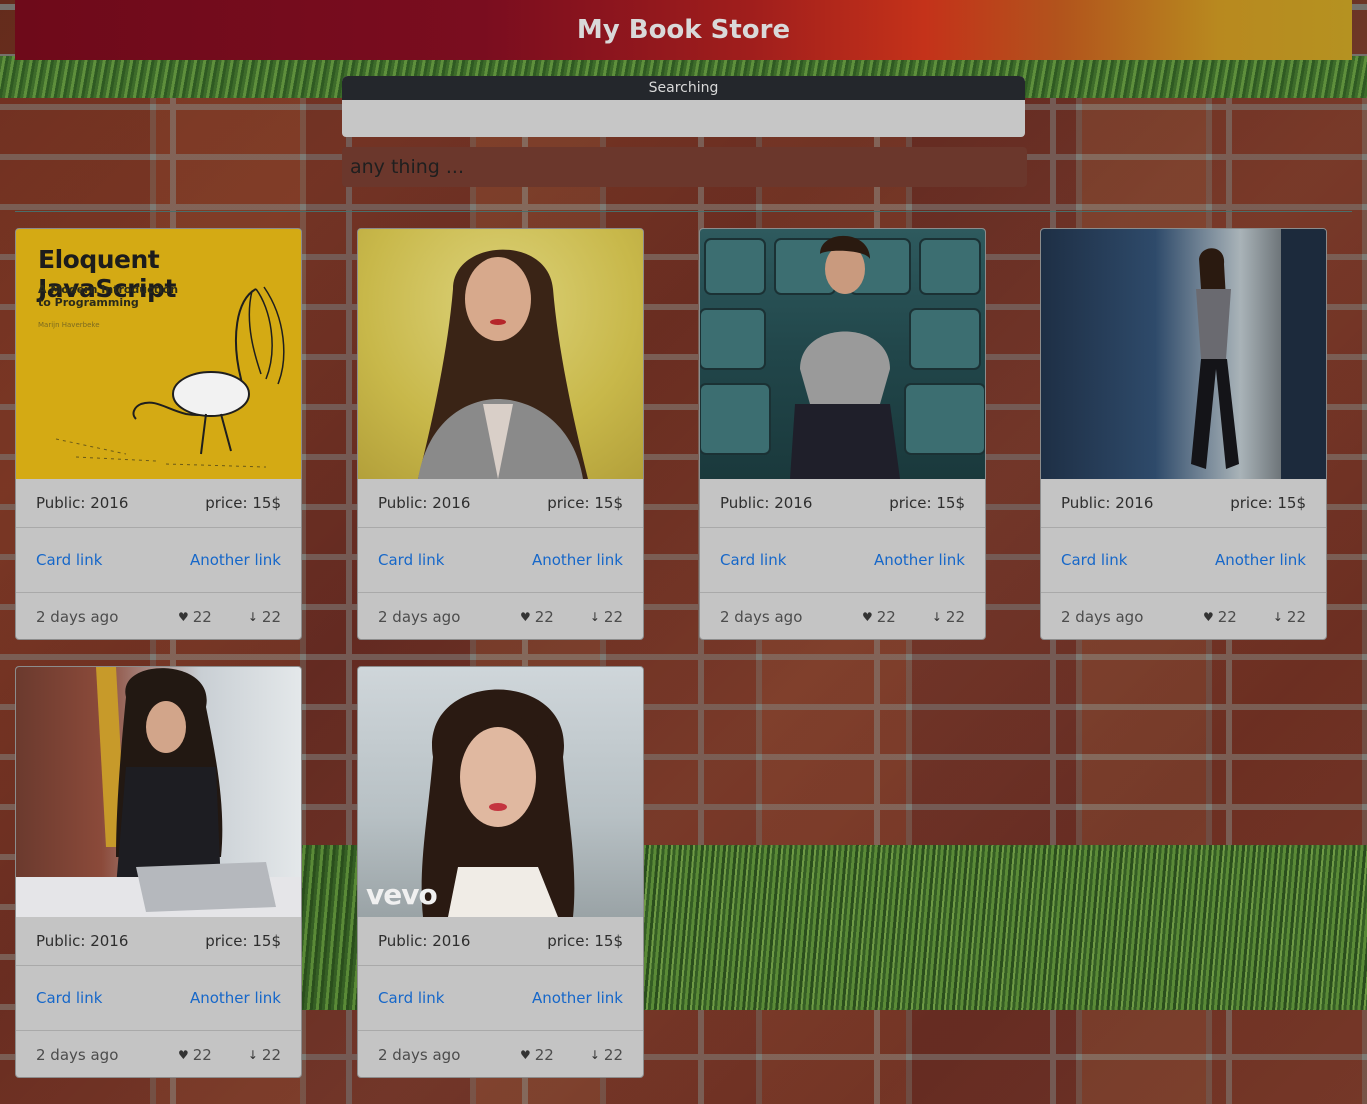 The image size is (1367, 1104). What do you see at coordinates (170, 377) in the screenshot?
I see `bird-illustration` at bounding box center [170, 377].